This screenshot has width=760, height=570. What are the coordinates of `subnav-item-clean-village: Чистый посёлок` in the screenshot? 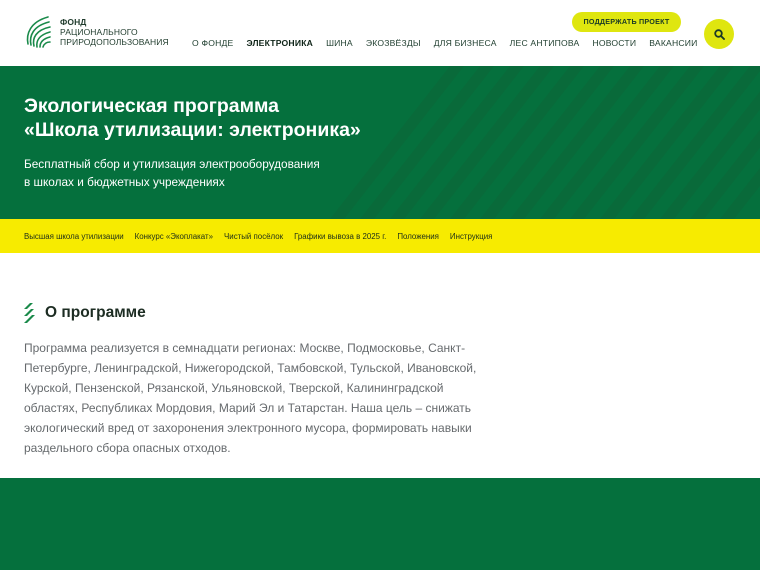 It's located at (253, 236).